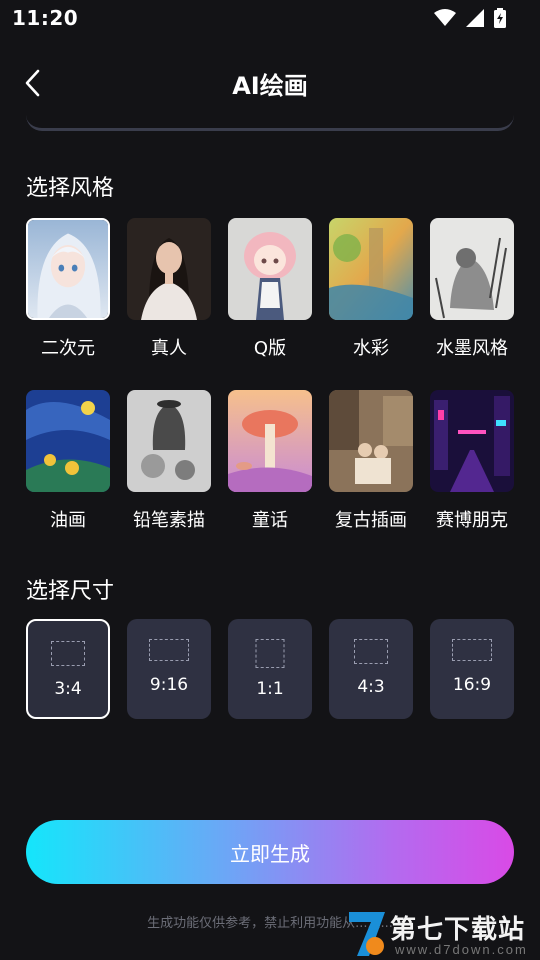 The height and width of the screenshot is (960, 540). What do you see at coordinates (270, 689) in the screenshot?
I see `size-label: 1:1` at bounding box center [270, 689].